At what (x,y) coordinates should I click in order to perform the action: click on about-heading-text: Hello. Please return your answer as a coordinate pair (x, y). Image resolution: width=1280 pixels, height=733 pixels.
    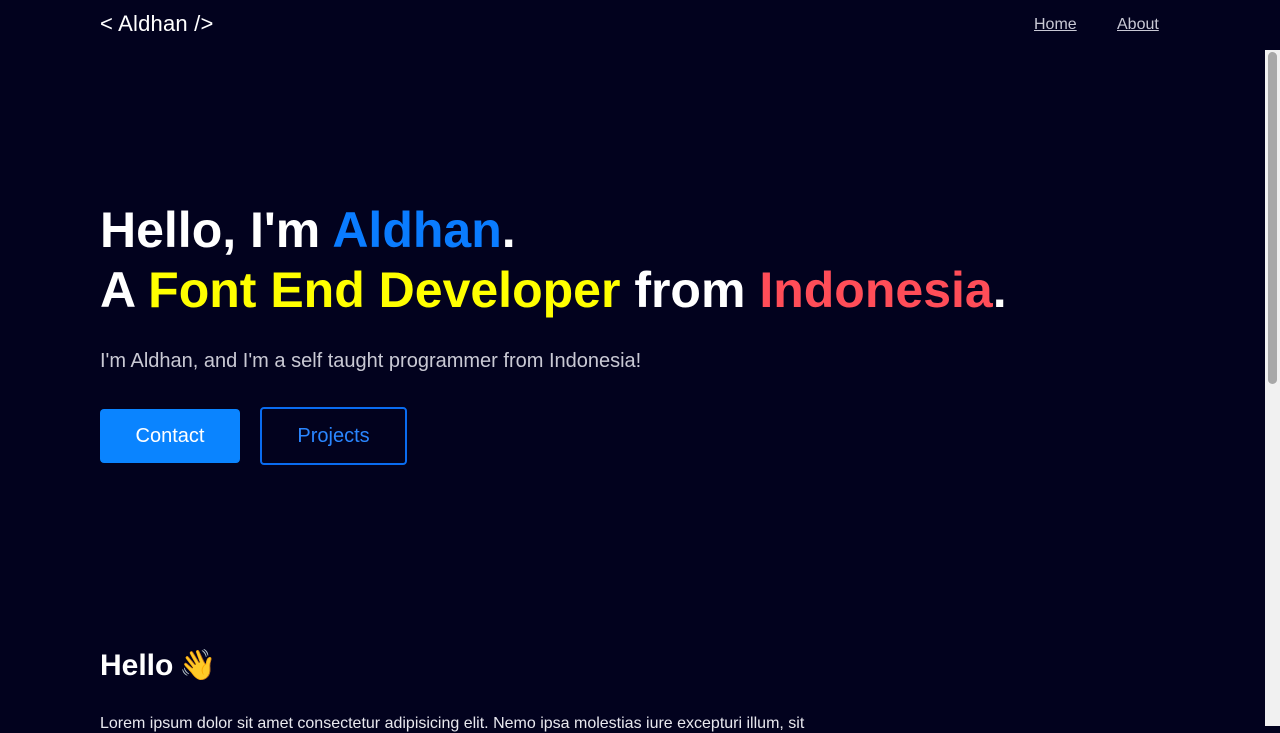
    Looking at the image, I should click on (137, 665).